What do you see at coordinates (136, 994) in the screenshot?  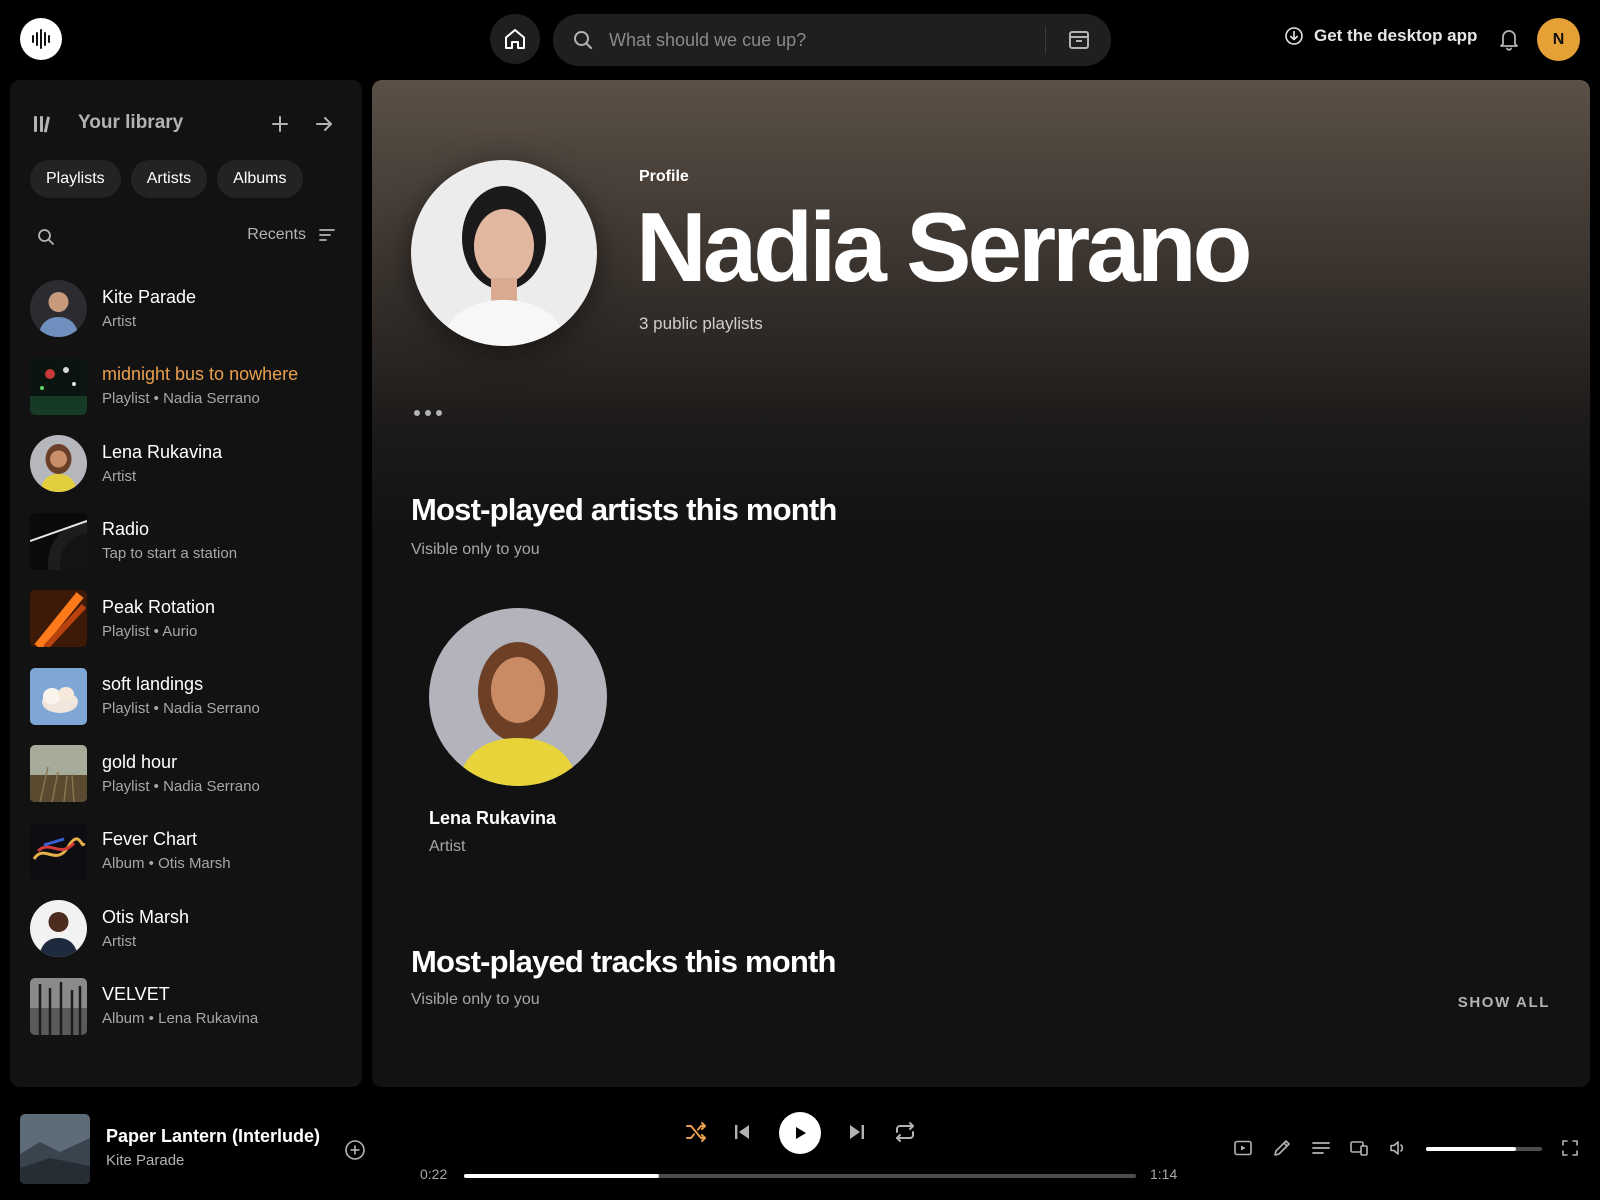 I see `library-item-name: VELVET` at bounding box center [136, 994].